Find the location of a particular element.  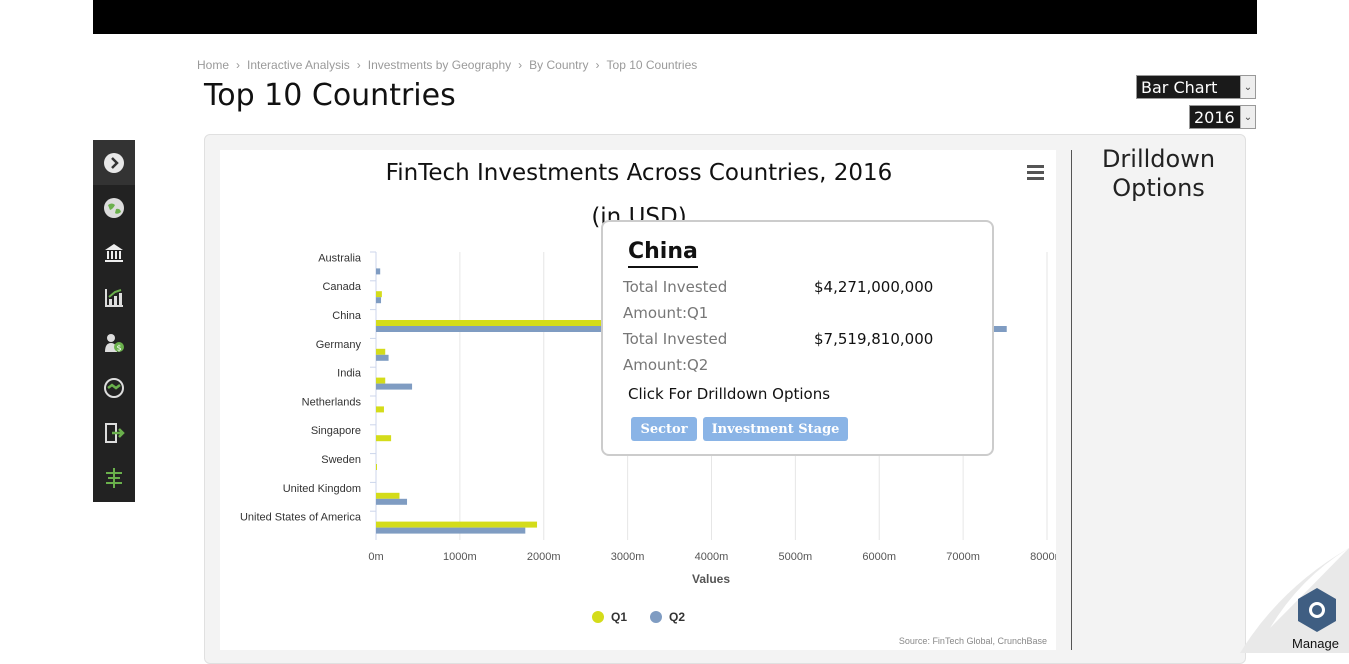

category-label: Canada is located at coordinates (341, 287).